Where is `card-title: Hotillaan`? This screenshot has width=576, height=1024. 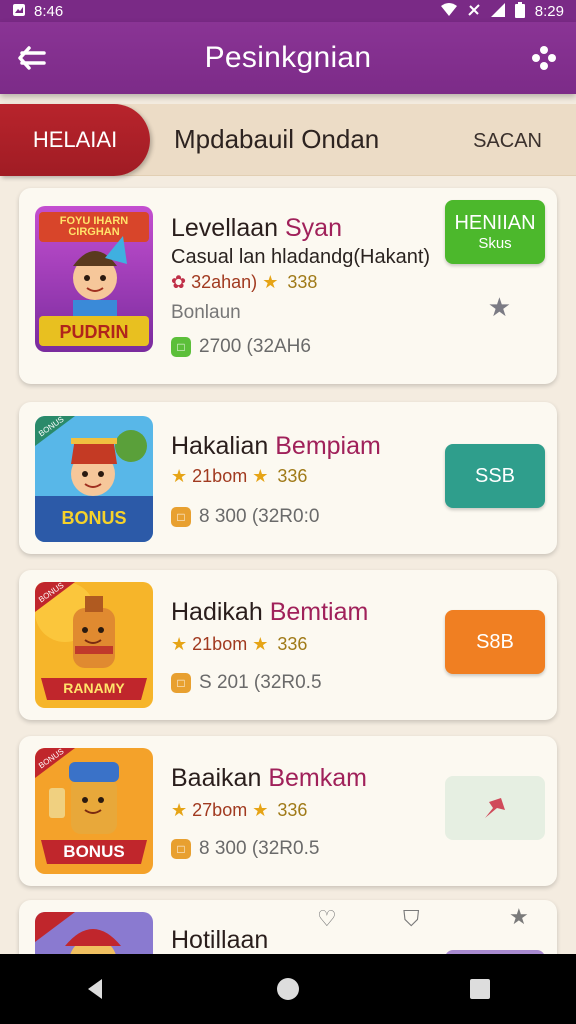
card-title: Hotillaan is located at coordinates (219, 940).